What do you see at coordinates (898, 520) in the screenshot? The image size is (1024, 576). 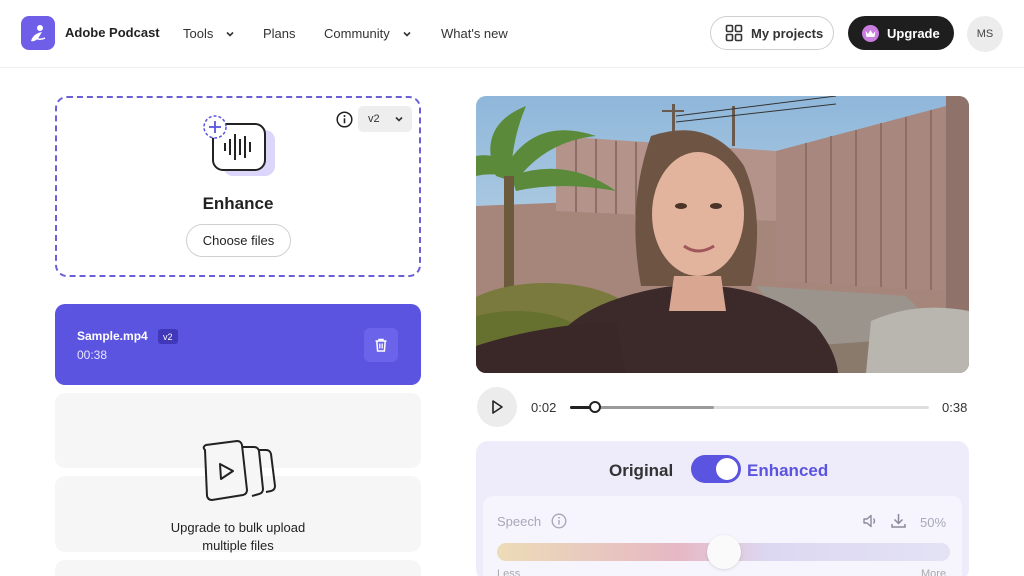 I see `download-icon` at bounding box center [898, 520].